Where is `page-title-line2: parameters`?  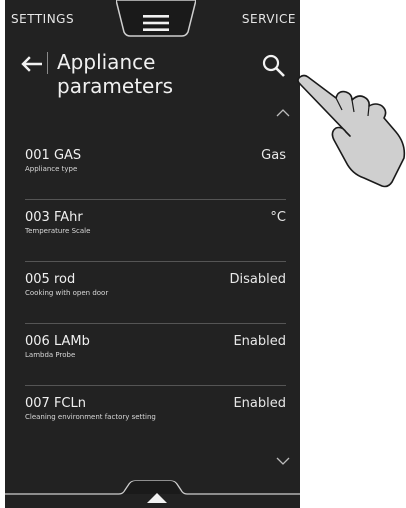
page-title-line2: parameters is located at coordinates (115, 86).